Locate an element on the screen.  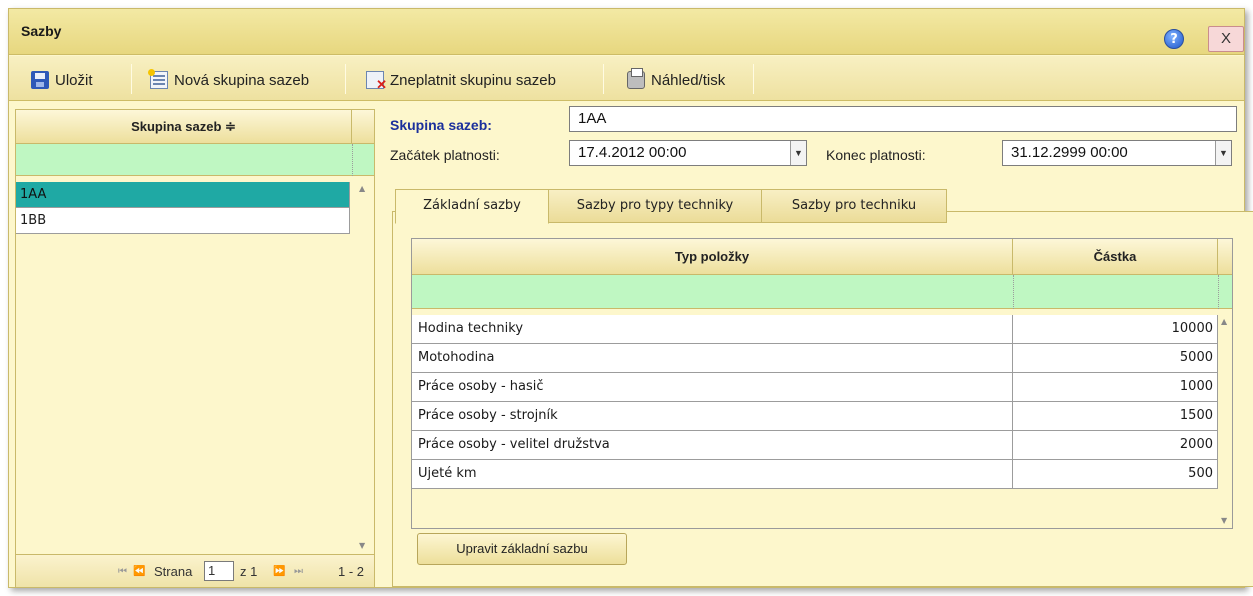
page-count: z 1 is located at coordinates (249, 571).